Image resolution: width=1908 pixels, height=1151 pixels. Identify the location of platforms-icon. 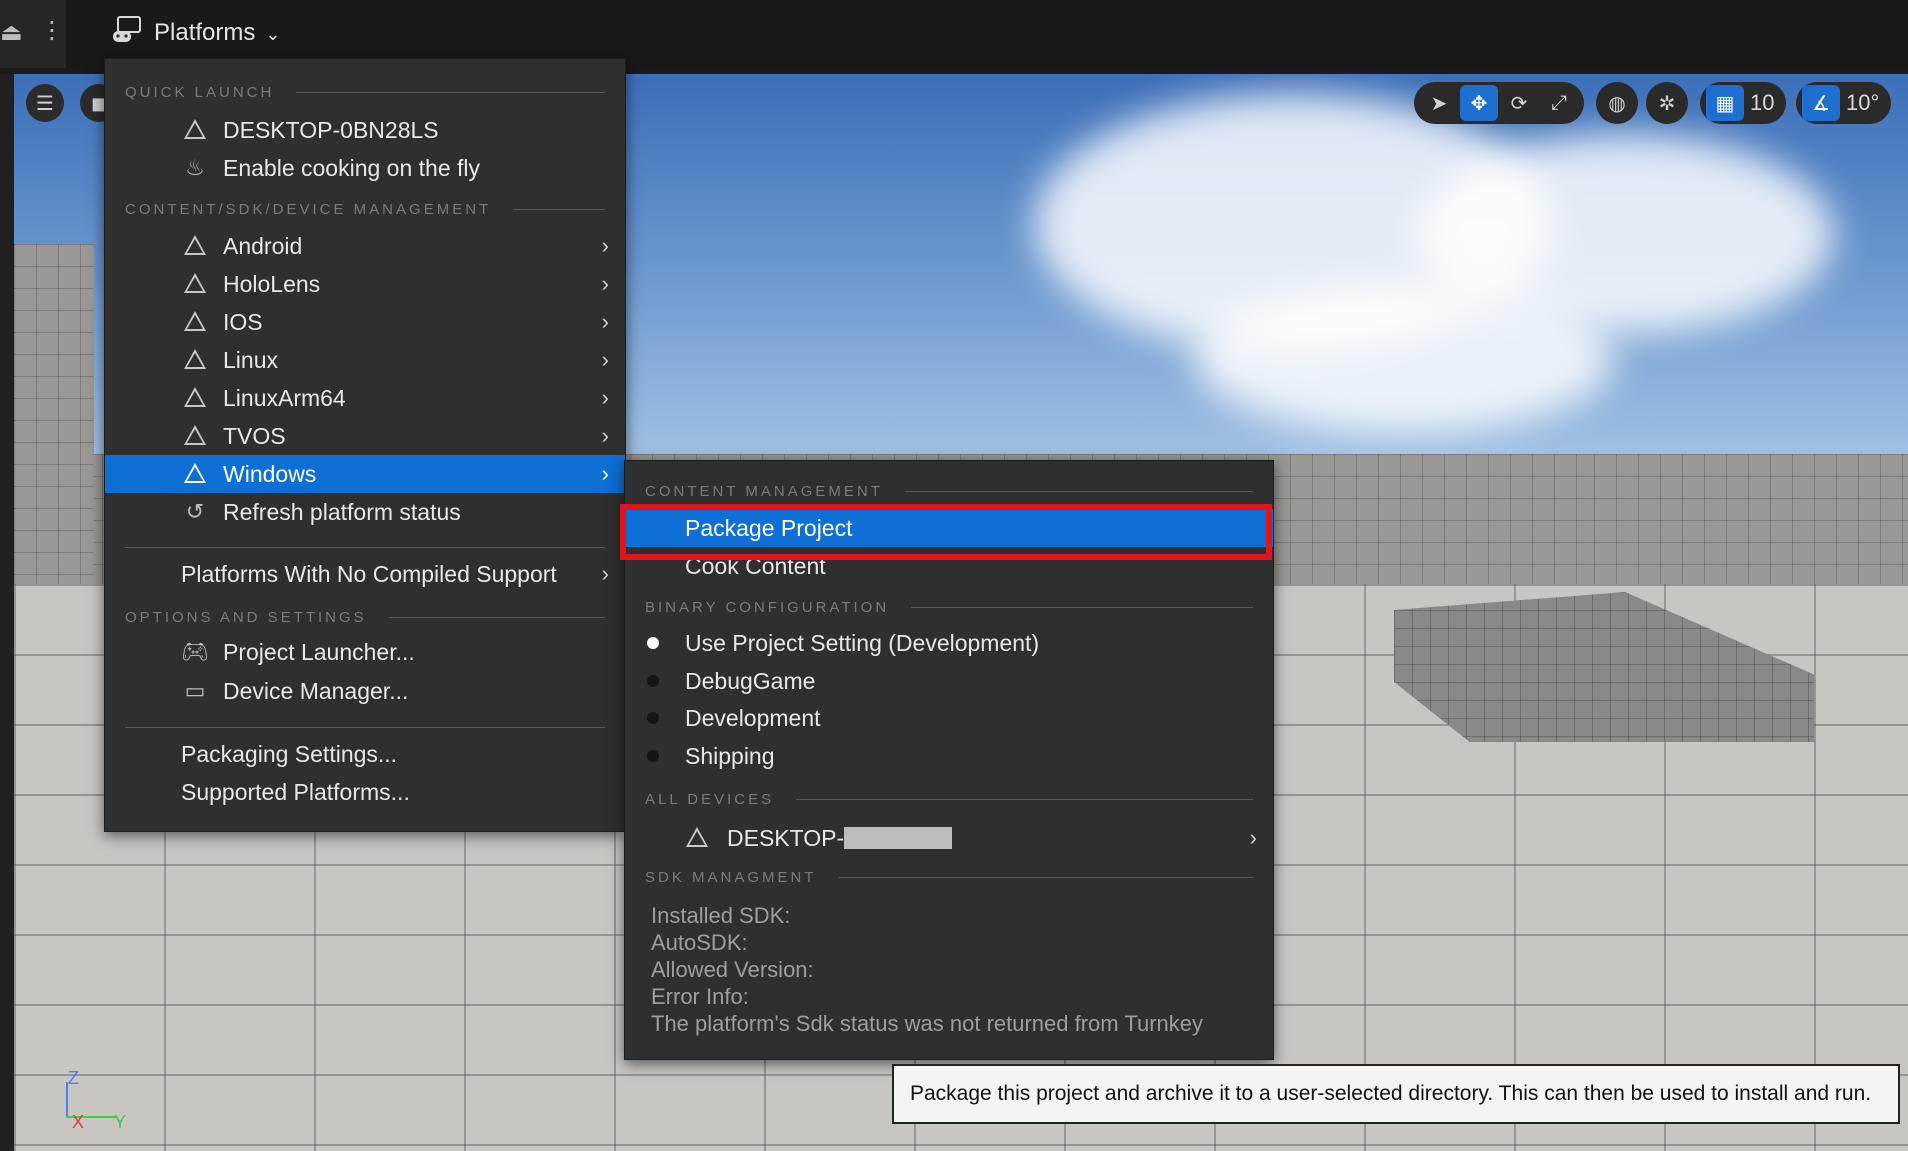
(128, 33).